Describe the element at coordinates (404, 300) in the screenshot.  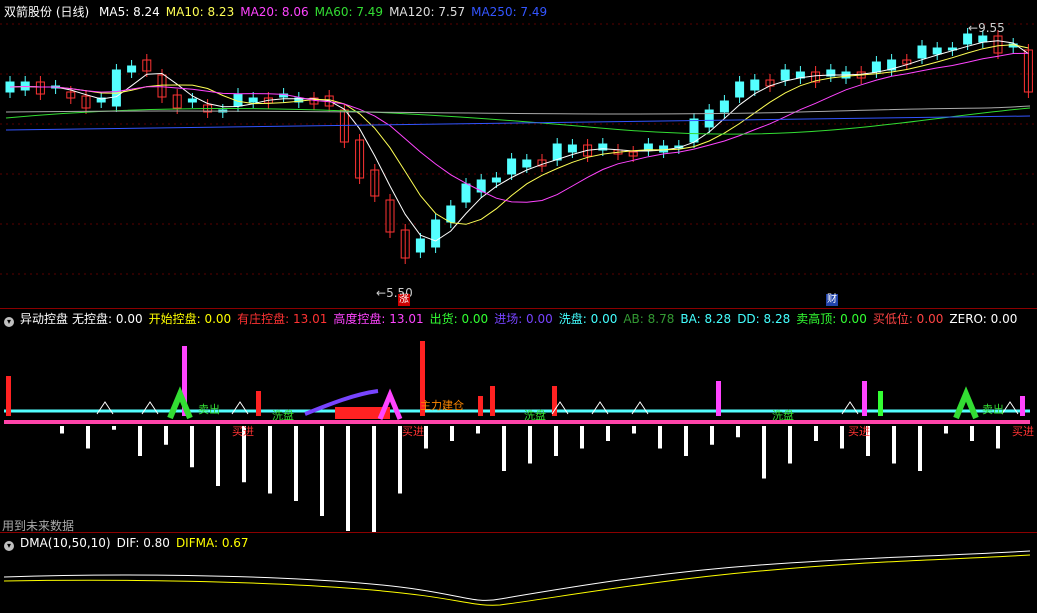
I see `zhang-marker: 涨` at that location.